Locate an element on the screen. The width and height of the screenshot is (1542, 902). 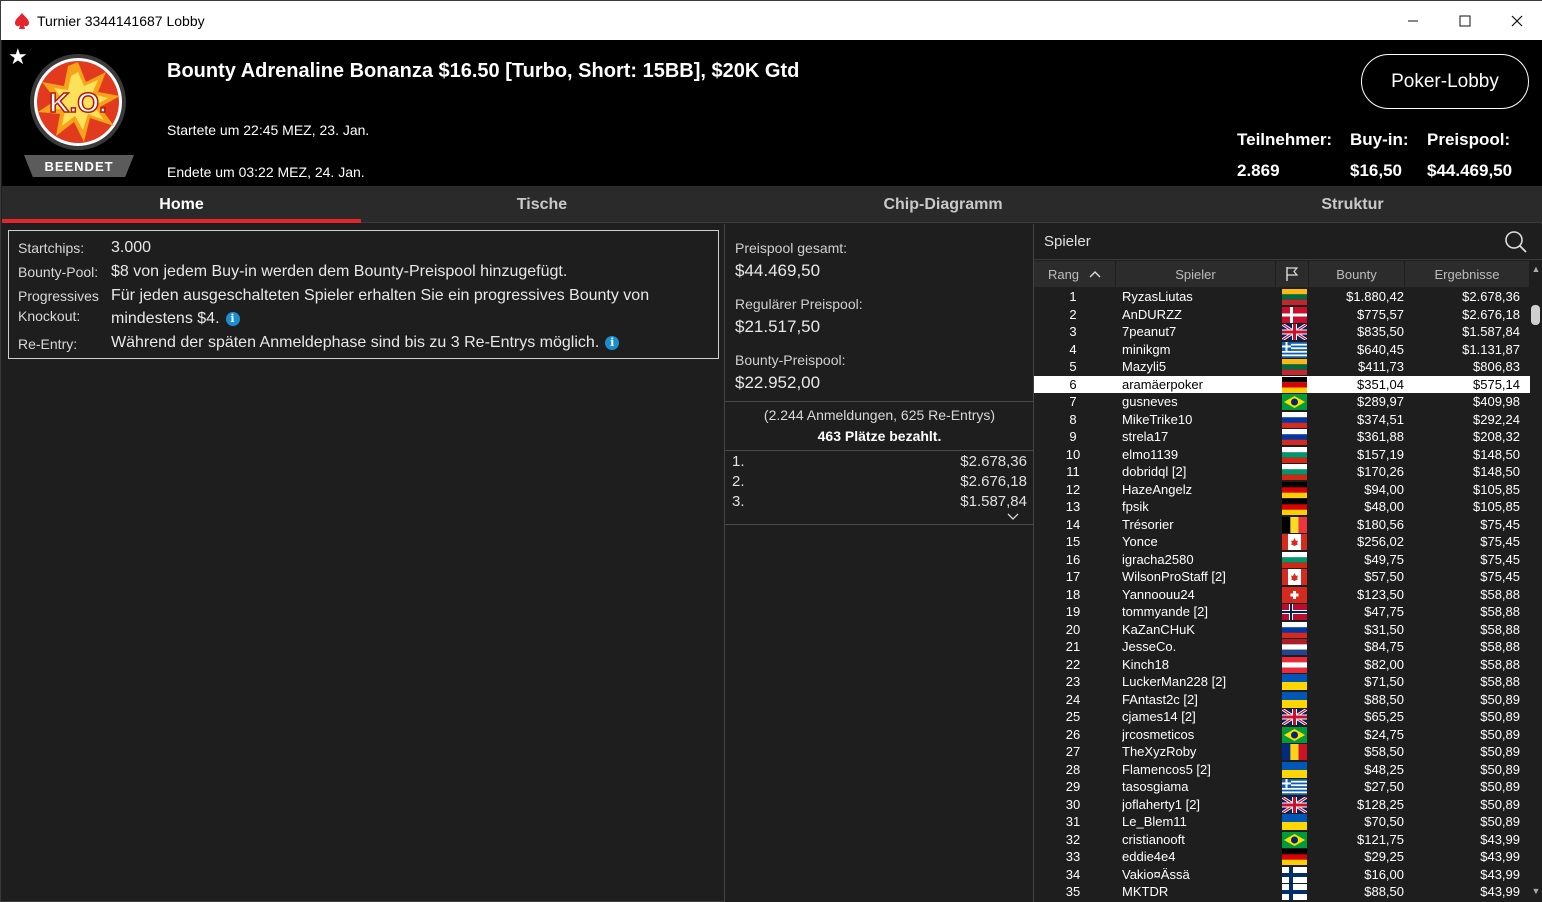
table-row: 32 cristianooft $121,75 $43,99 is located at coordinates (1282, 840).